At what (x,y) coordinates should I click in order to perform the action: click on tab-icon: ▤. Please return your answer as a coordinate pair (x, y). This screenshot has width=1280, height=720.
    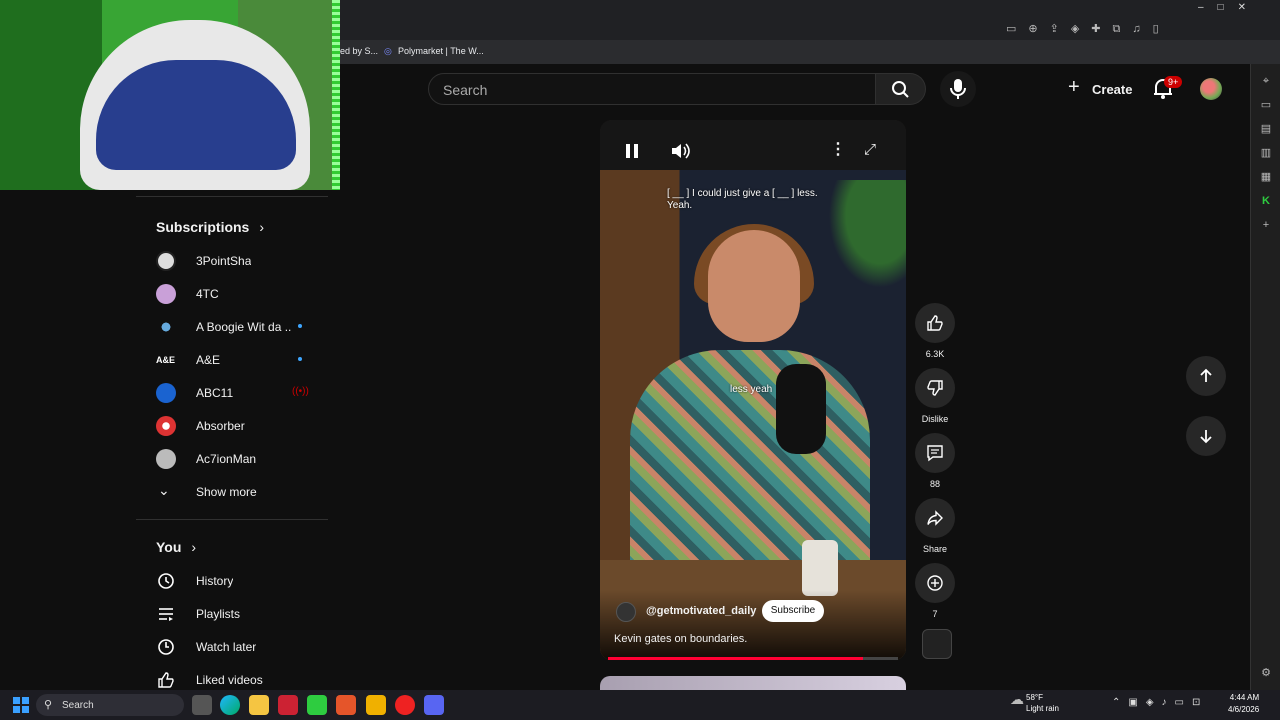
    Looking at the image, I should click on (1266, 129).